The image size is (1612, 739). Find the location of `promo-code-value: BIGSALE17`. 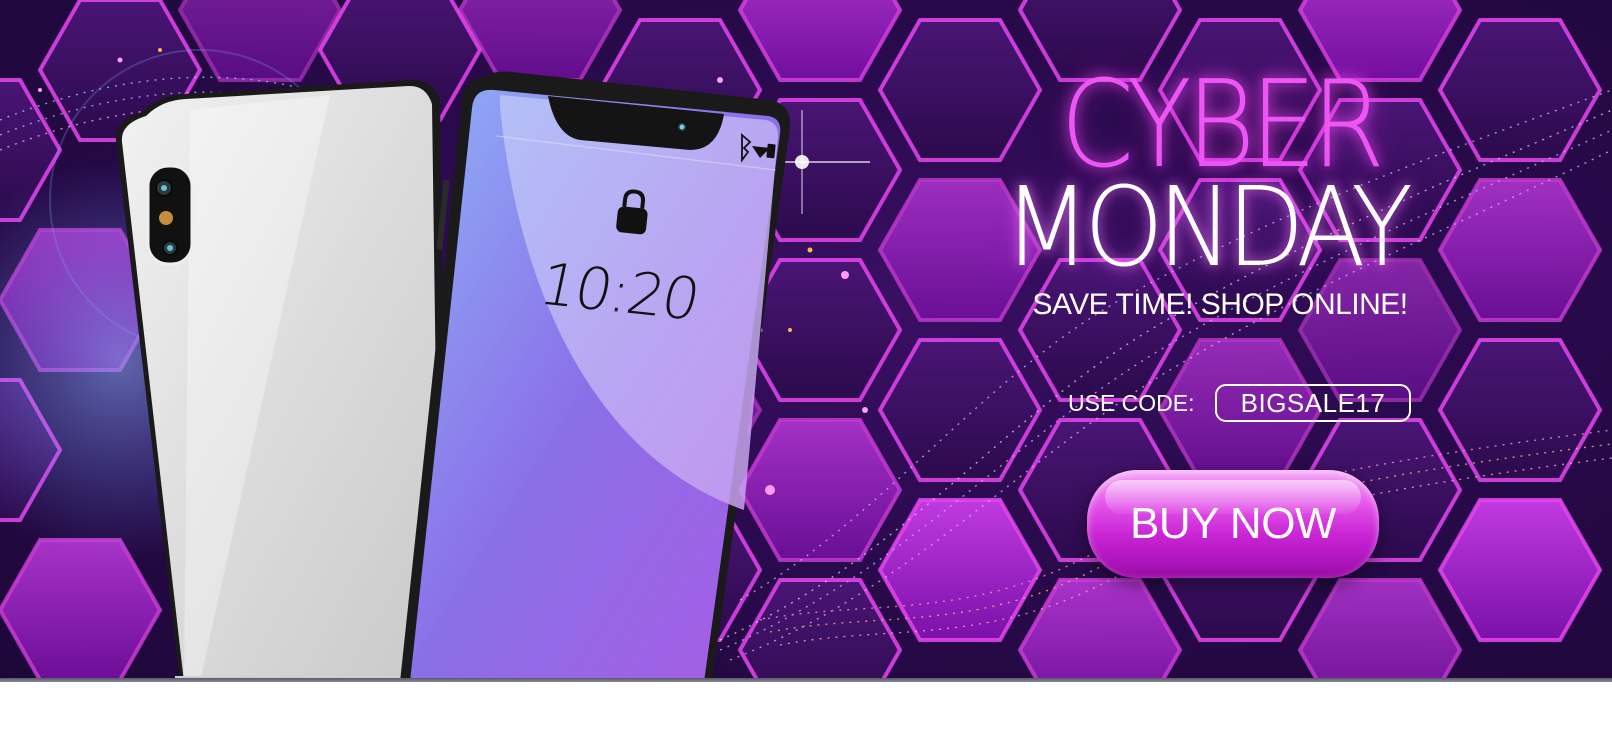

promo-code-value: BIGSALE17 is located at coordinates (1313, 402).